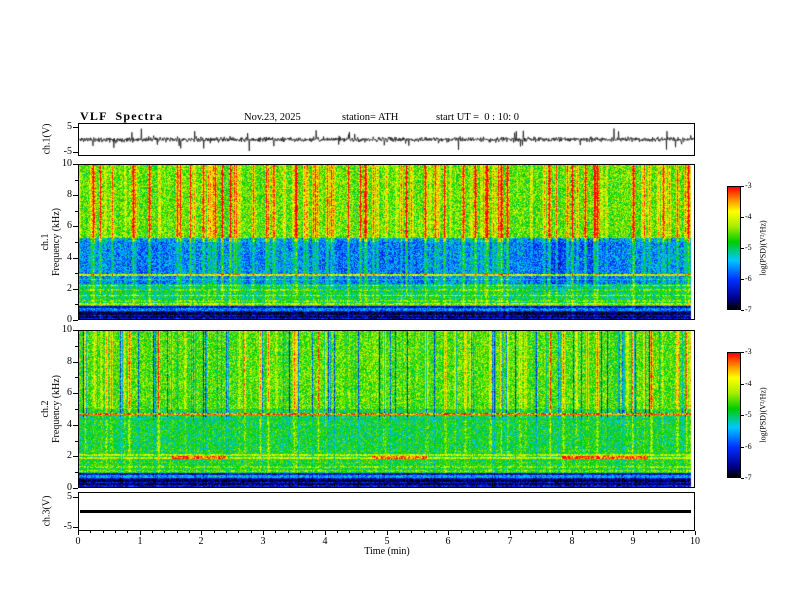 This screenshot has width=792, height=612. Describe the element at coordinates (122, 116) in the screenshot. I see `figure-title: VLF Spectra` at that location.